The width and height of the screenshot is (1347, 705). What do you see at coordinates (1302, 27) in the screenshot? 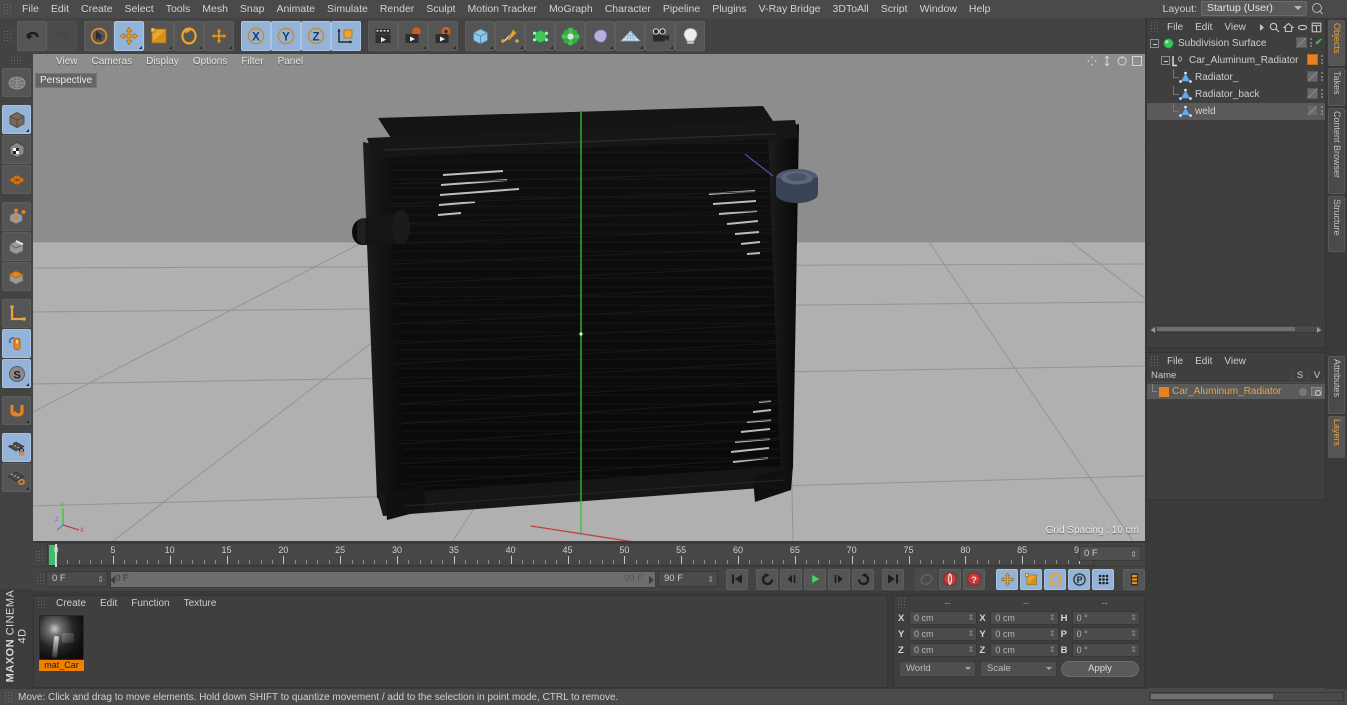
I see `collapse-icon` at bounding box center [1302, 27].